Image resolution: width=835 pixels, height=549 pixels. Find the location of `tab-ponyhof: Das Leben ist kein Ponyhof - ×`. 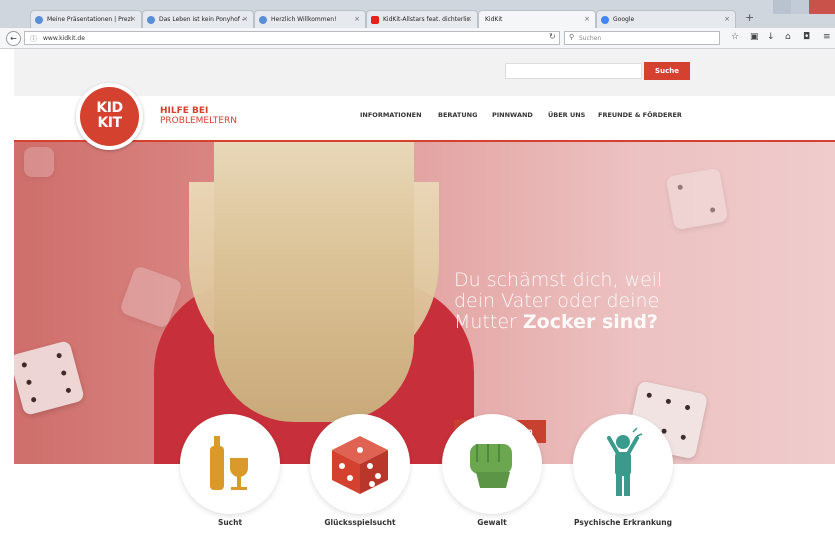

tab-ponyhof: Das Leben ist kein Ponyhof - × is located at coordinates (198, 19).